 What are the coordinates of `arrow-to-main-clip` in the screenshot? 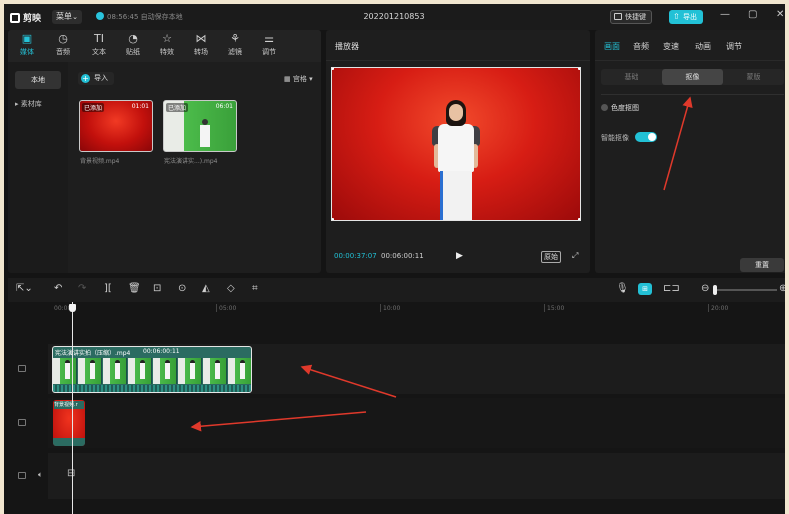 It's located at (348, 381).